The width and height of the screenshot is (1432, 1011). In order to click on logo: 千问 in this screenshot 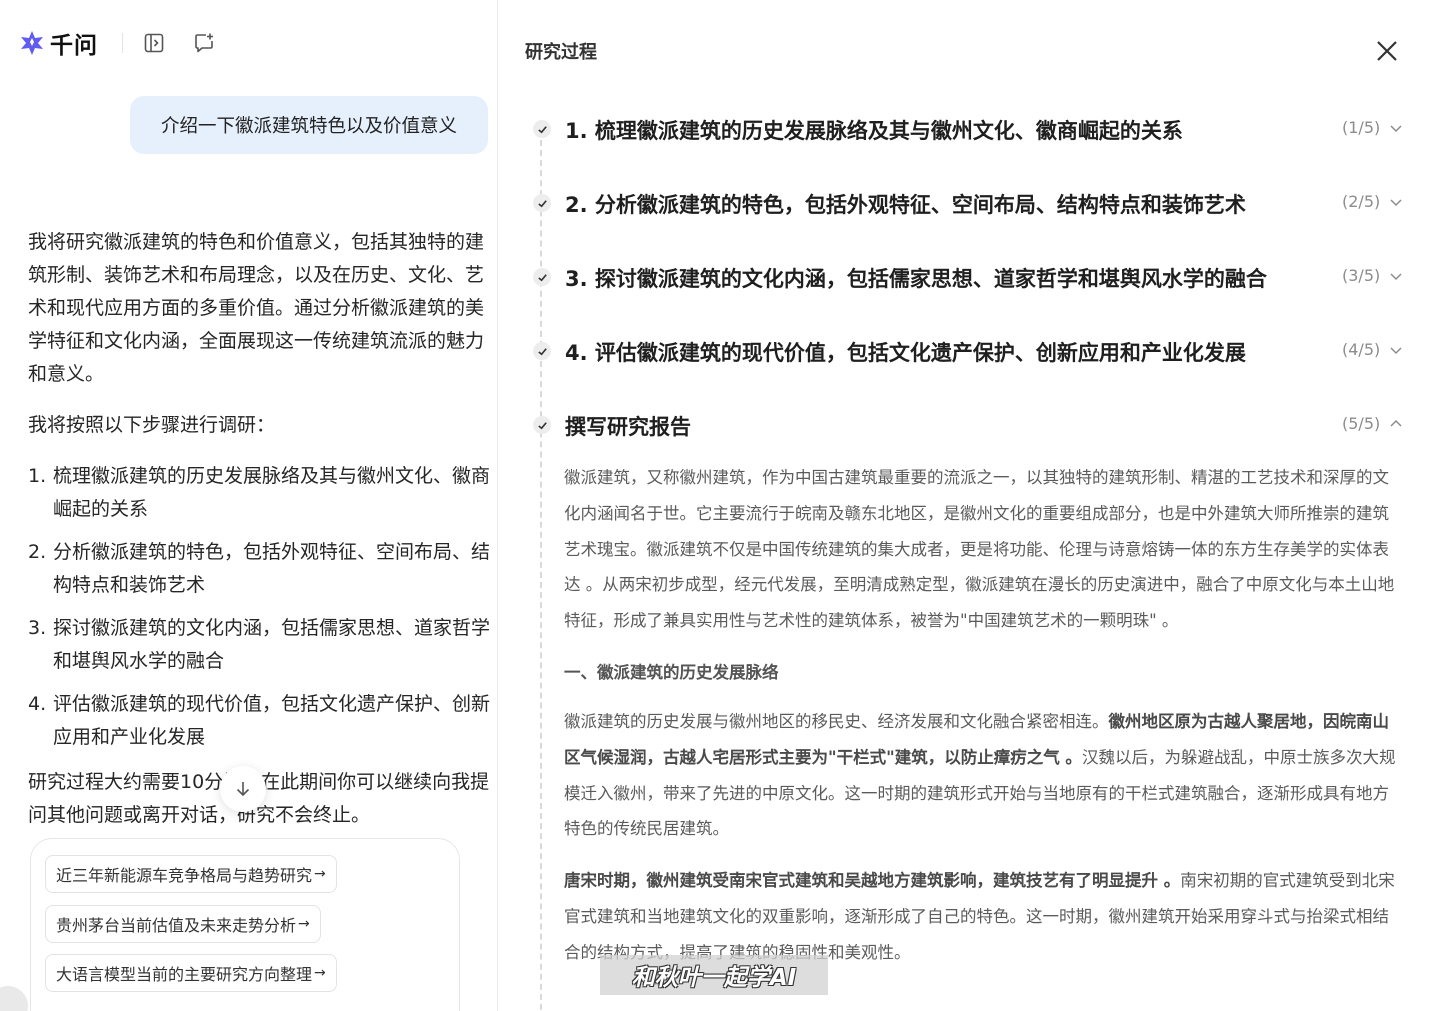, I will do `click(58, 43)`.